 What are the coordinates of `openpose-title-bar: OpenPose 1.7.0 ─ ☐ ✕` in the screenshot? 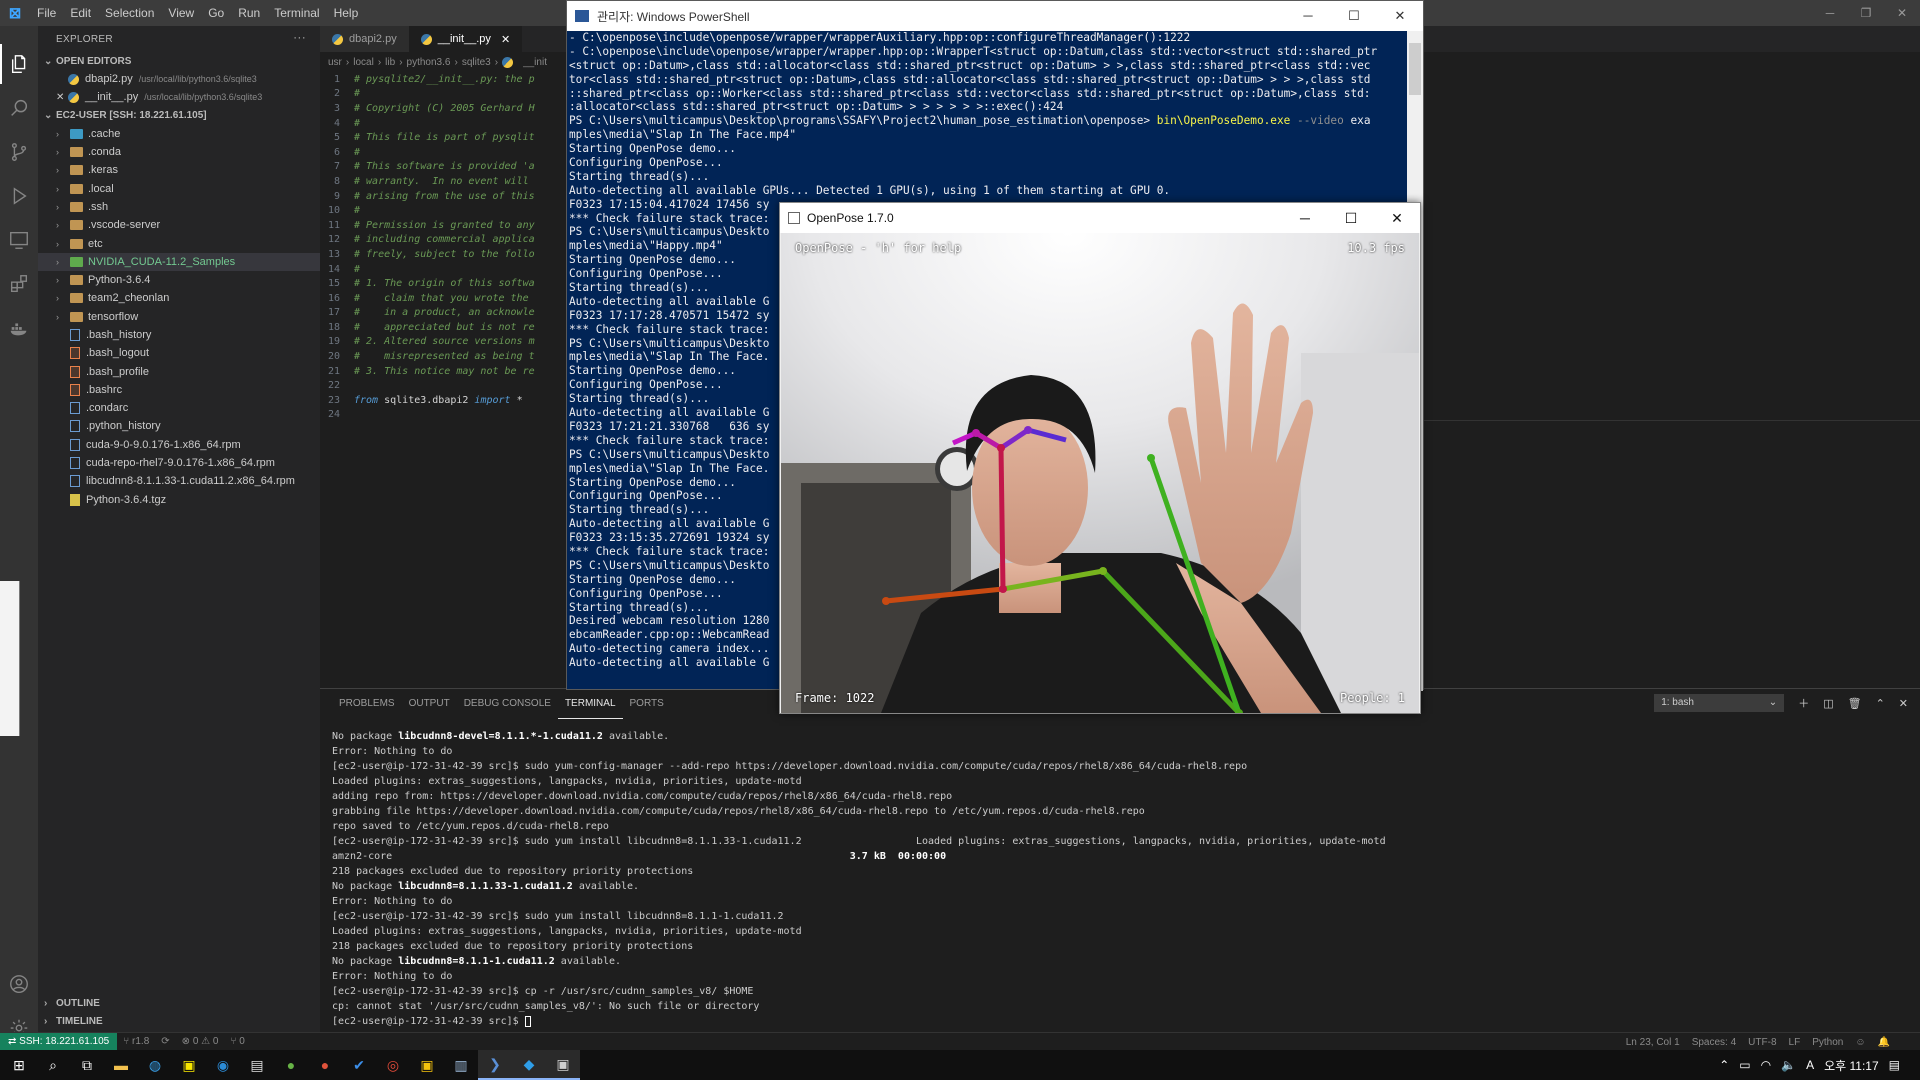 It's located at (1100, 218).